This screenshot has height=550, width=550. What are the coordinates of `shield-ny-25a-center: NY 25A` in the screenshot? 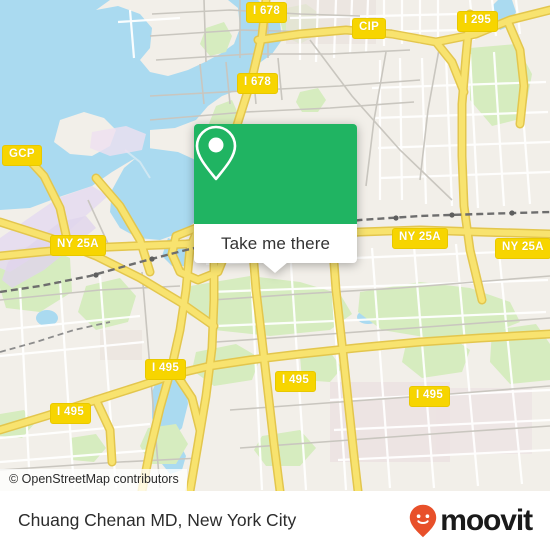 It's located at (420, 238).